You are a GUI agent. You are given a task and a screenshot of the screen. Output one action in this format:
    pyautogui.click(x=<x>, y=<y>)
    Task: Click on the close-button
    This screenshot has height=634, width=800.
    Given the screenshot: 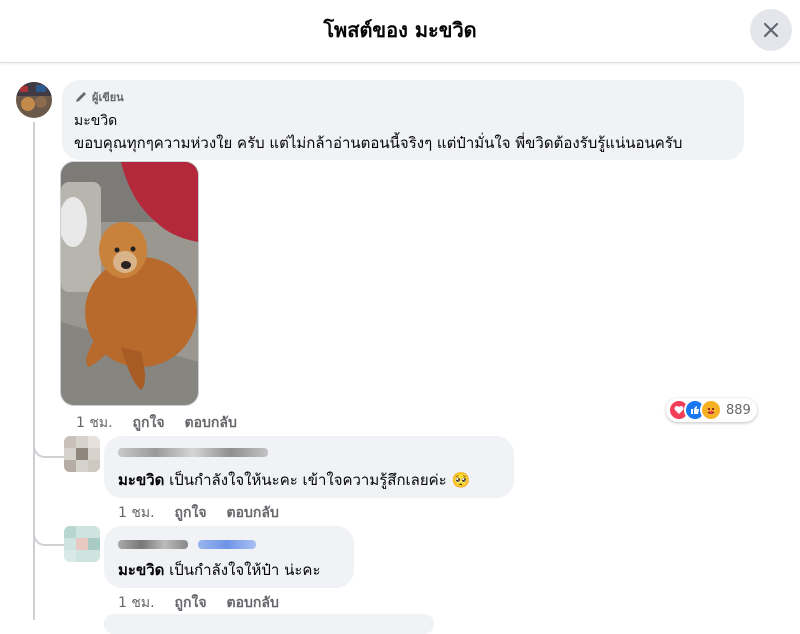 What is the action you would take?
    pyautogui.click(x=771, y=30)
    